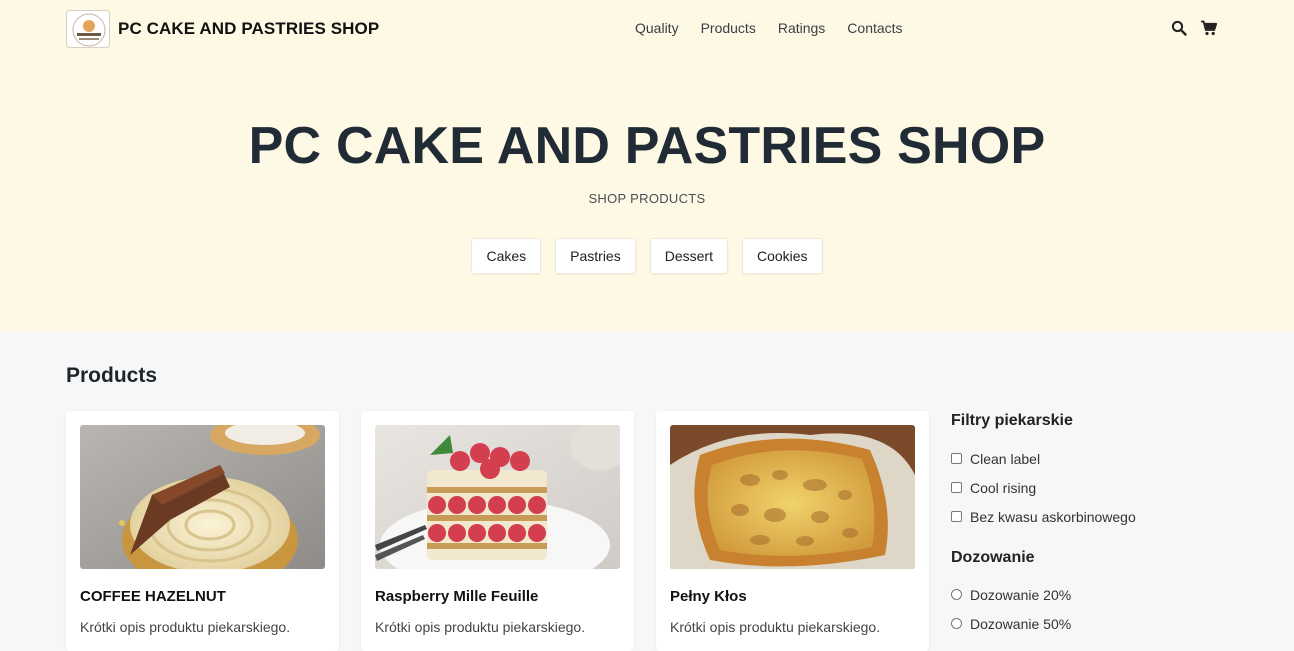  What do you see at coordinates (708, 596) in the screenshot?
I see `product-name: Pełny Kłos` at bounding box center [708, 596].